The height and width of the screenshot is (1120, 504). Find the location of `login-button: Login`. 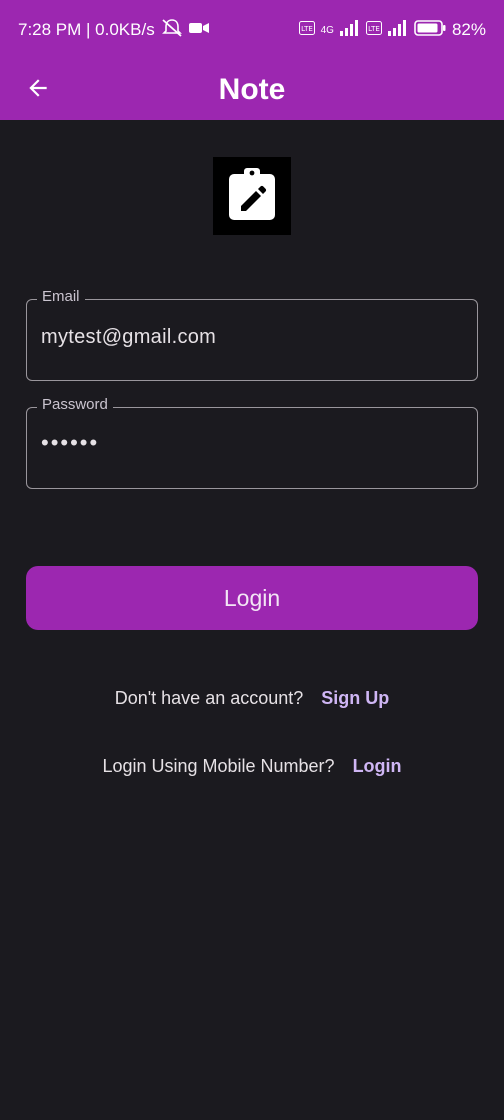

login-button: Login is located at coordinates (252, 598).